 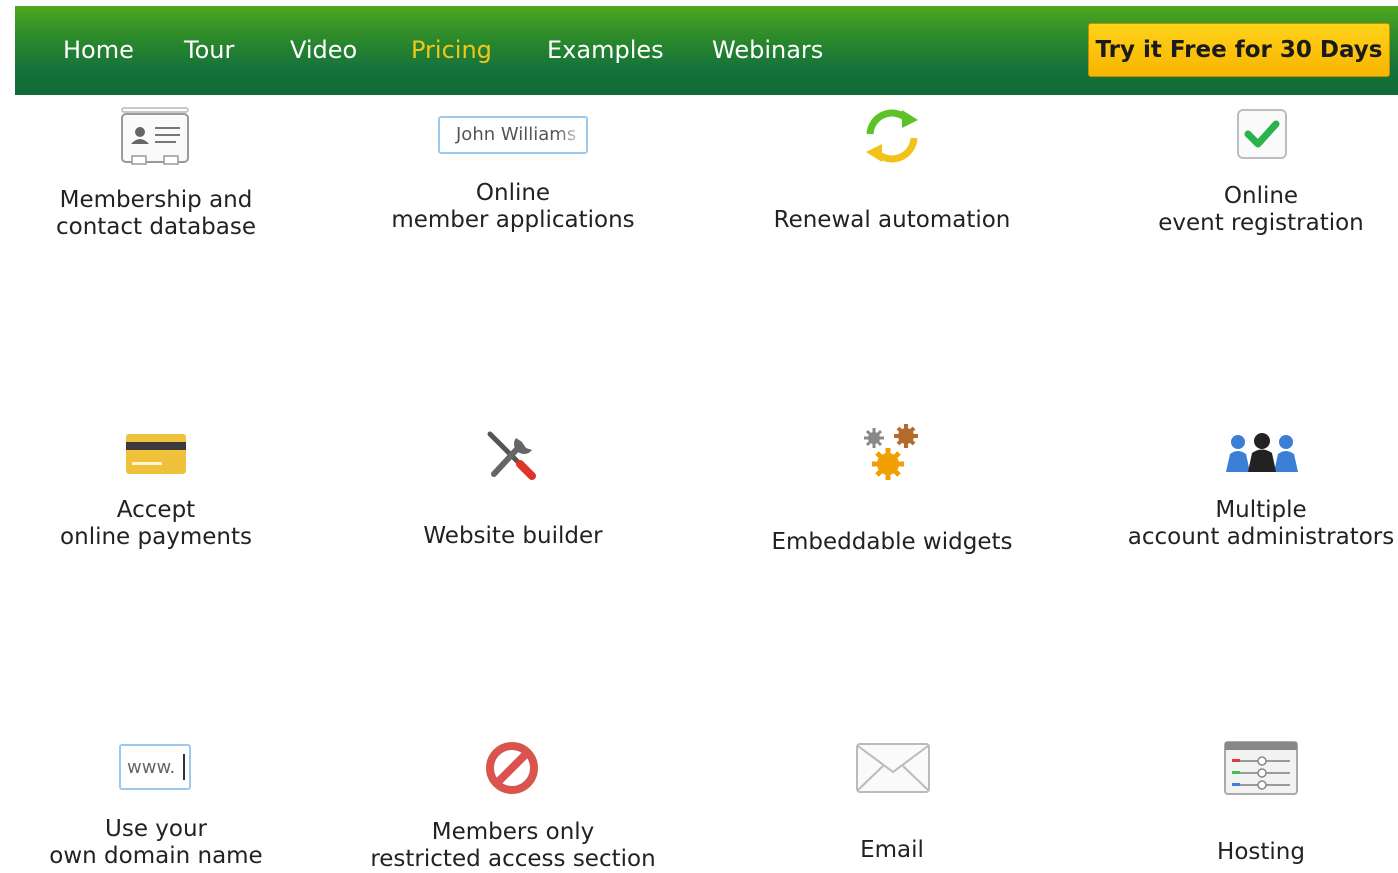 What do you see at coordinates (151, 767) in the screenshot?
I see `domain-input-icon-text: www.` at bounding box center [151, 767].